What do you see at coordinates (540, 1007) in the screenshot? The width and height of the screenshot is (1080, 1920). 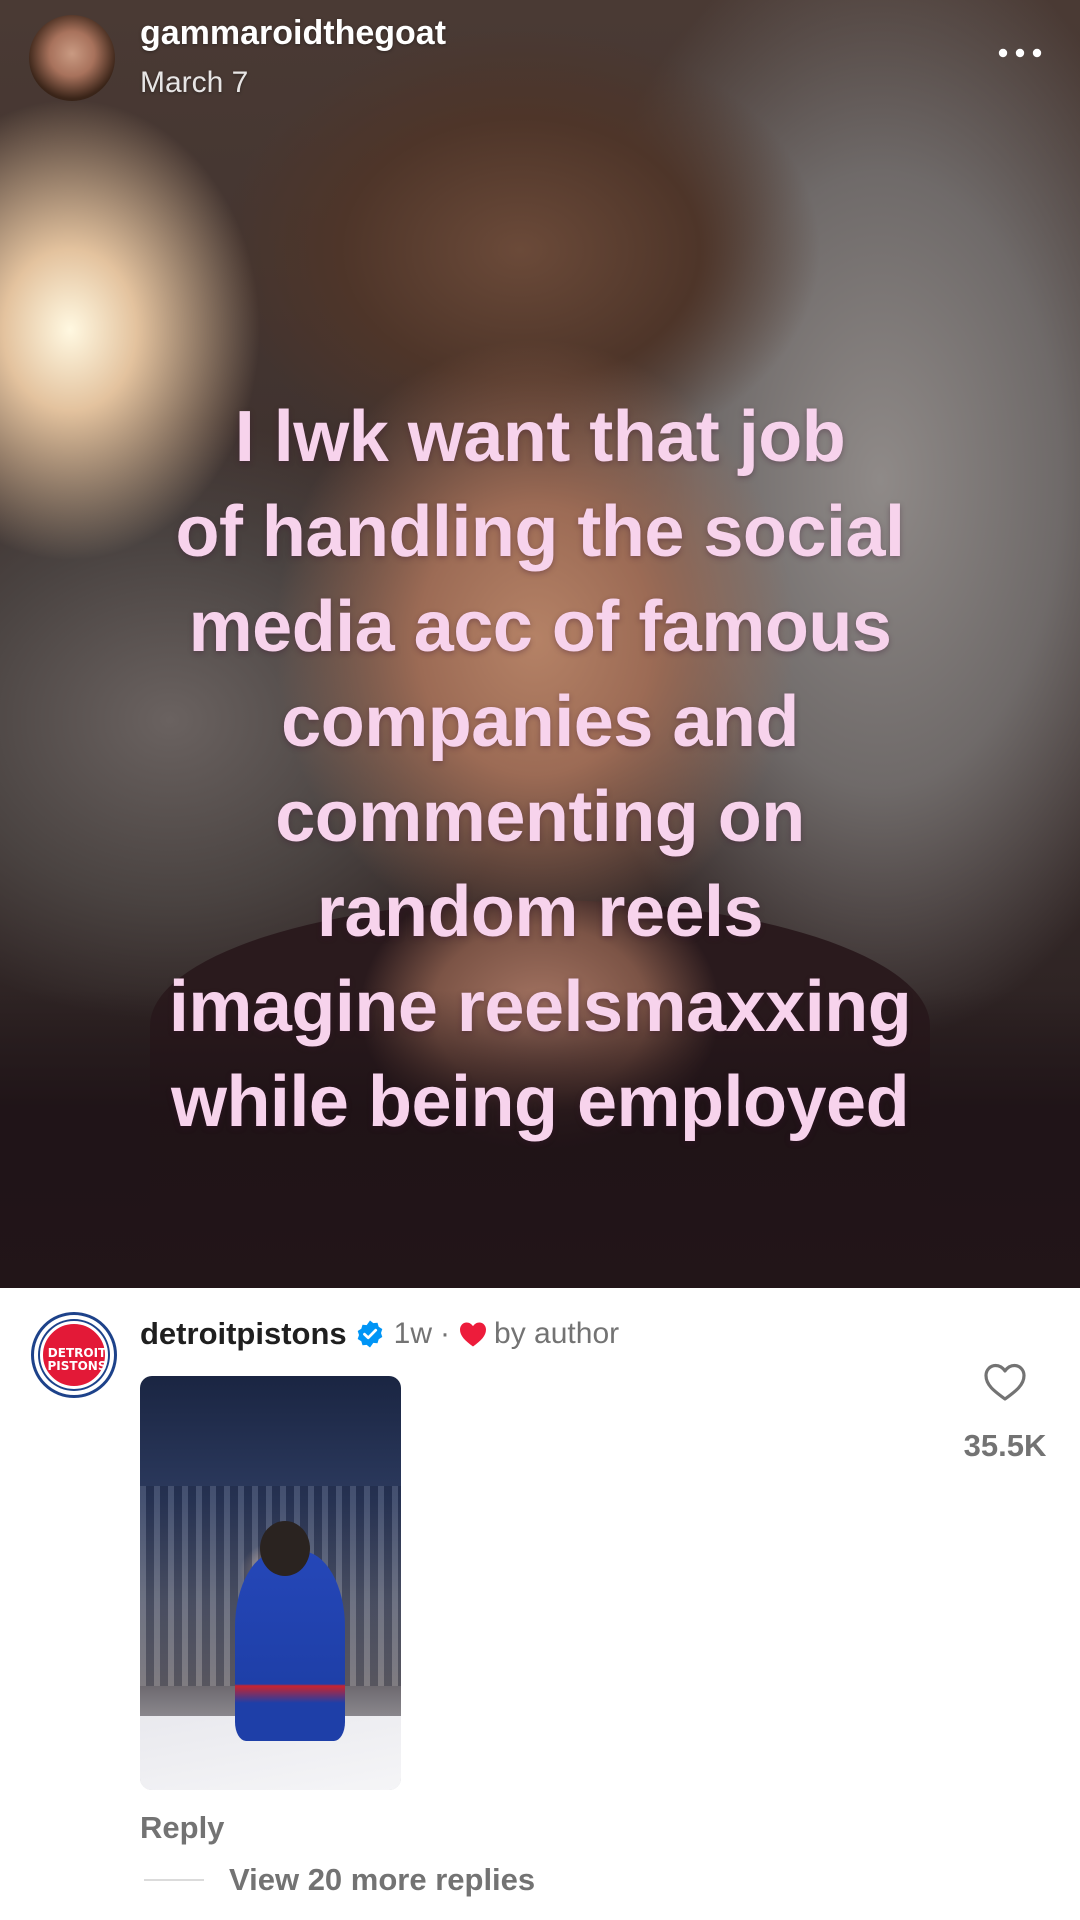 I see `caption-line: imagine reelsmaxxing` at bounding box center [540, 1007].